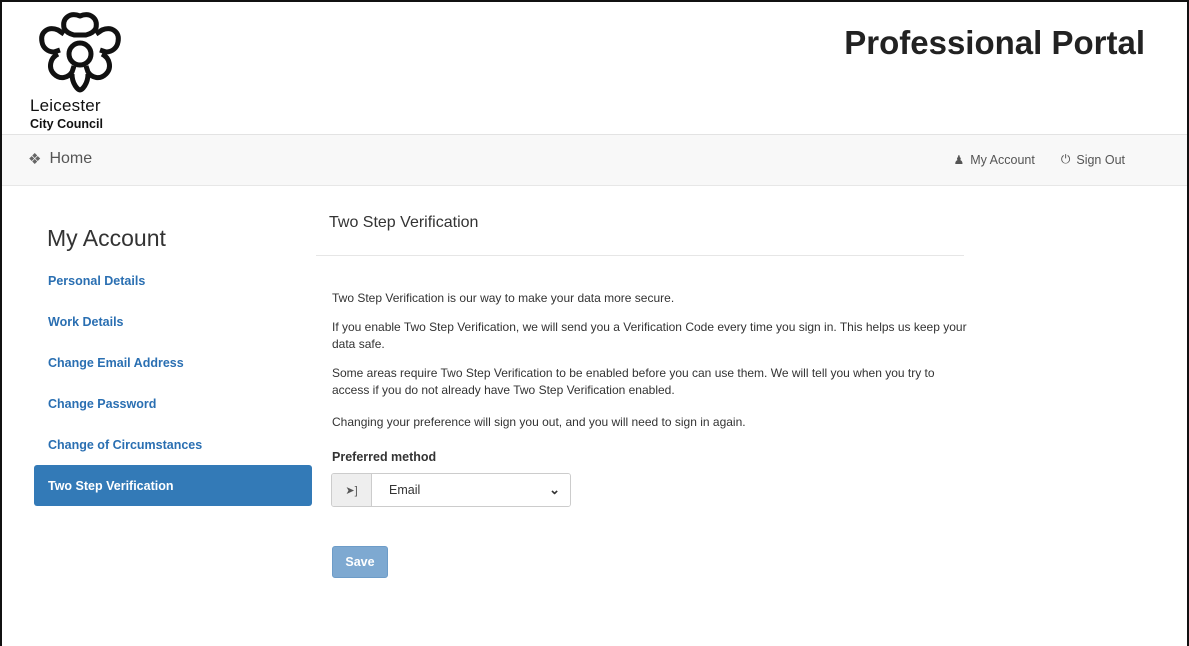  I want to click on nav-home-link: ❖ Home, so click(60, 159).